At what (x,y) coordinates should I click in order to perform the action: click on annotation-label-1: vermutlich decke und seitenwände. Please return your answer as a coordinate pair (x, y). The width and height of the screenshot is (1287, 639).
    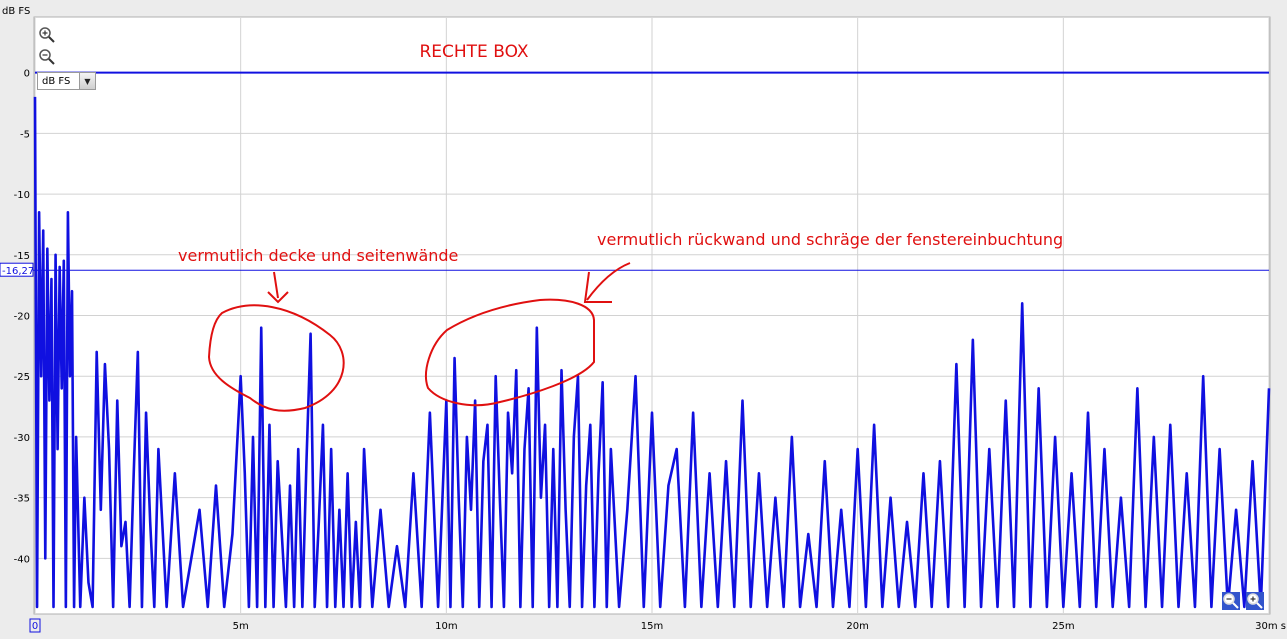
    Looking at the image, I should click on (318, 255).